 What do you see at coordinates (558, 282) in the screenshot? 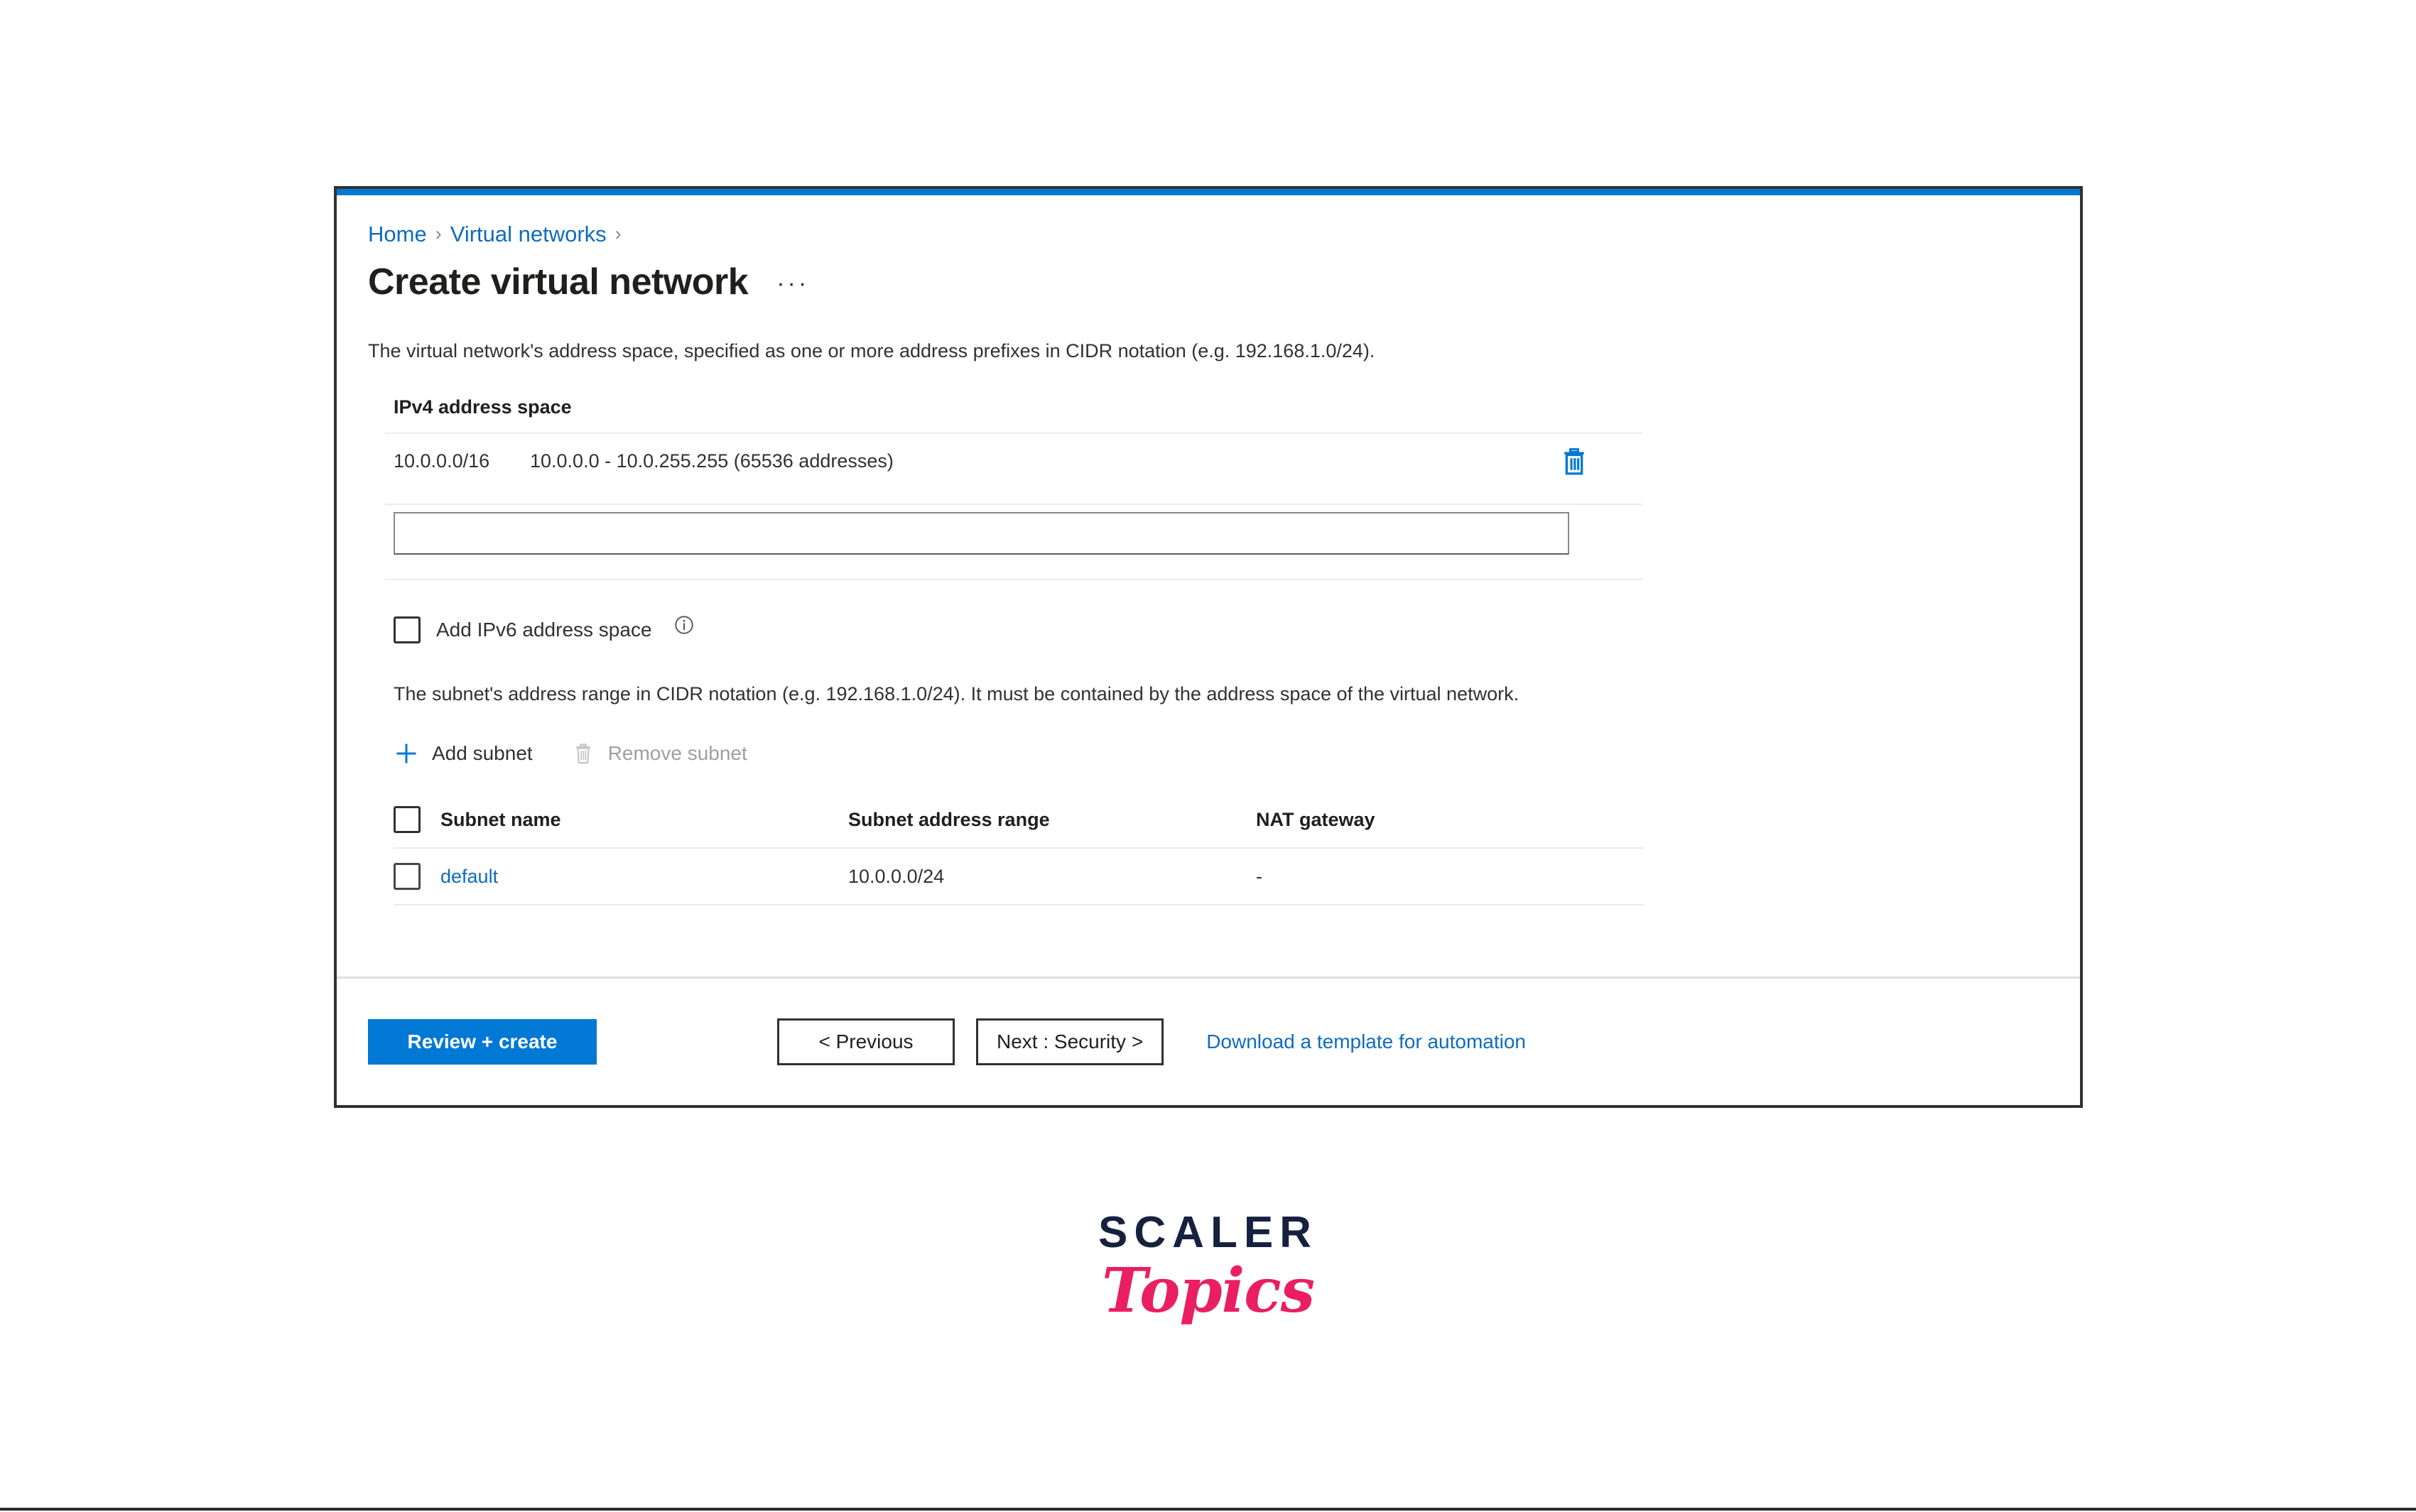
I see `page-title: Create virtual network` at bounding box center [558, 282].